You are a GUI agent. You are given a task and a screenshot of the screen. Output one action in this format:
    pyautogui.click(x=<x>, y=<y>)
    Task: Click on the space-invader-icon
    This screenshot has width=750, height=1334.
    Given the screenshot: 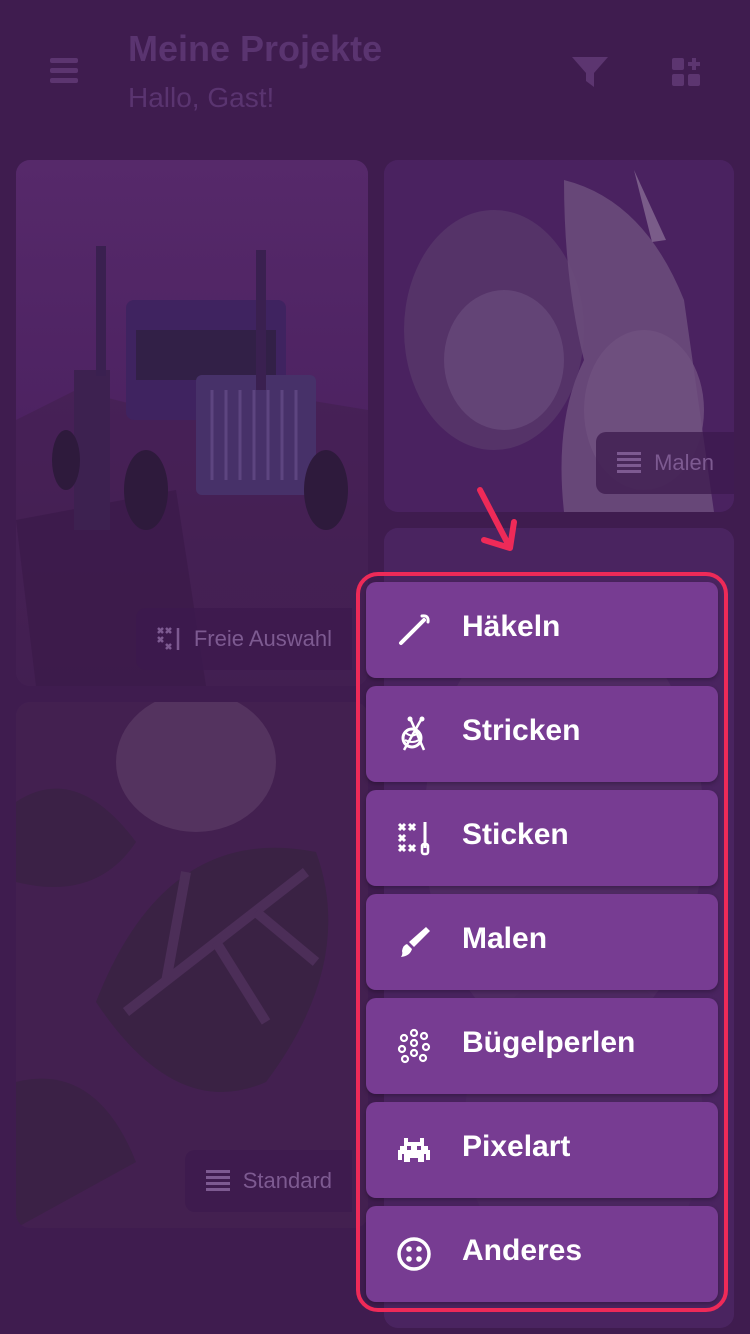 What is the action you would take?
    pyautogui.click(x=414, y=1150)
    